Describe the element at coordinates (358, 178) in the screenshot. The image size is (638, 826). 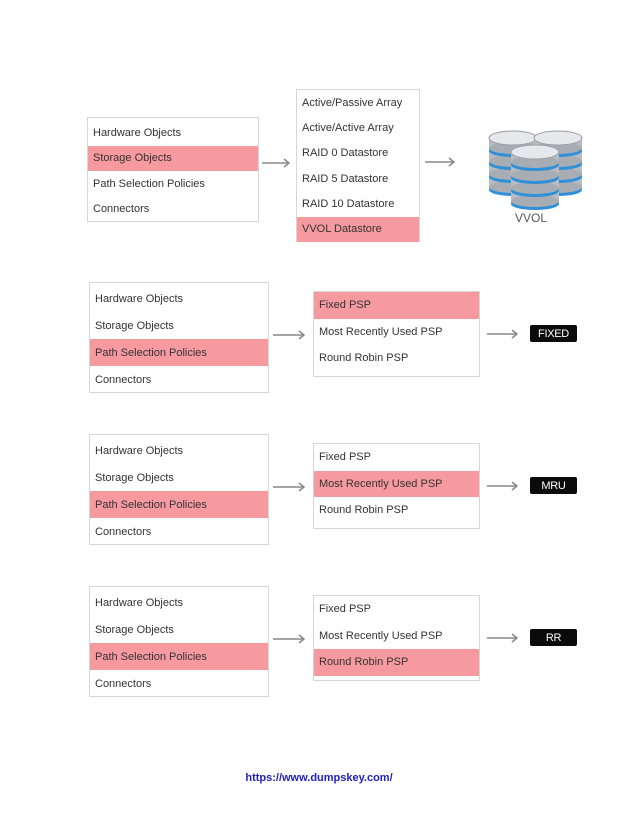
I see `menu-item: RAID 5 Datastore` at that location.